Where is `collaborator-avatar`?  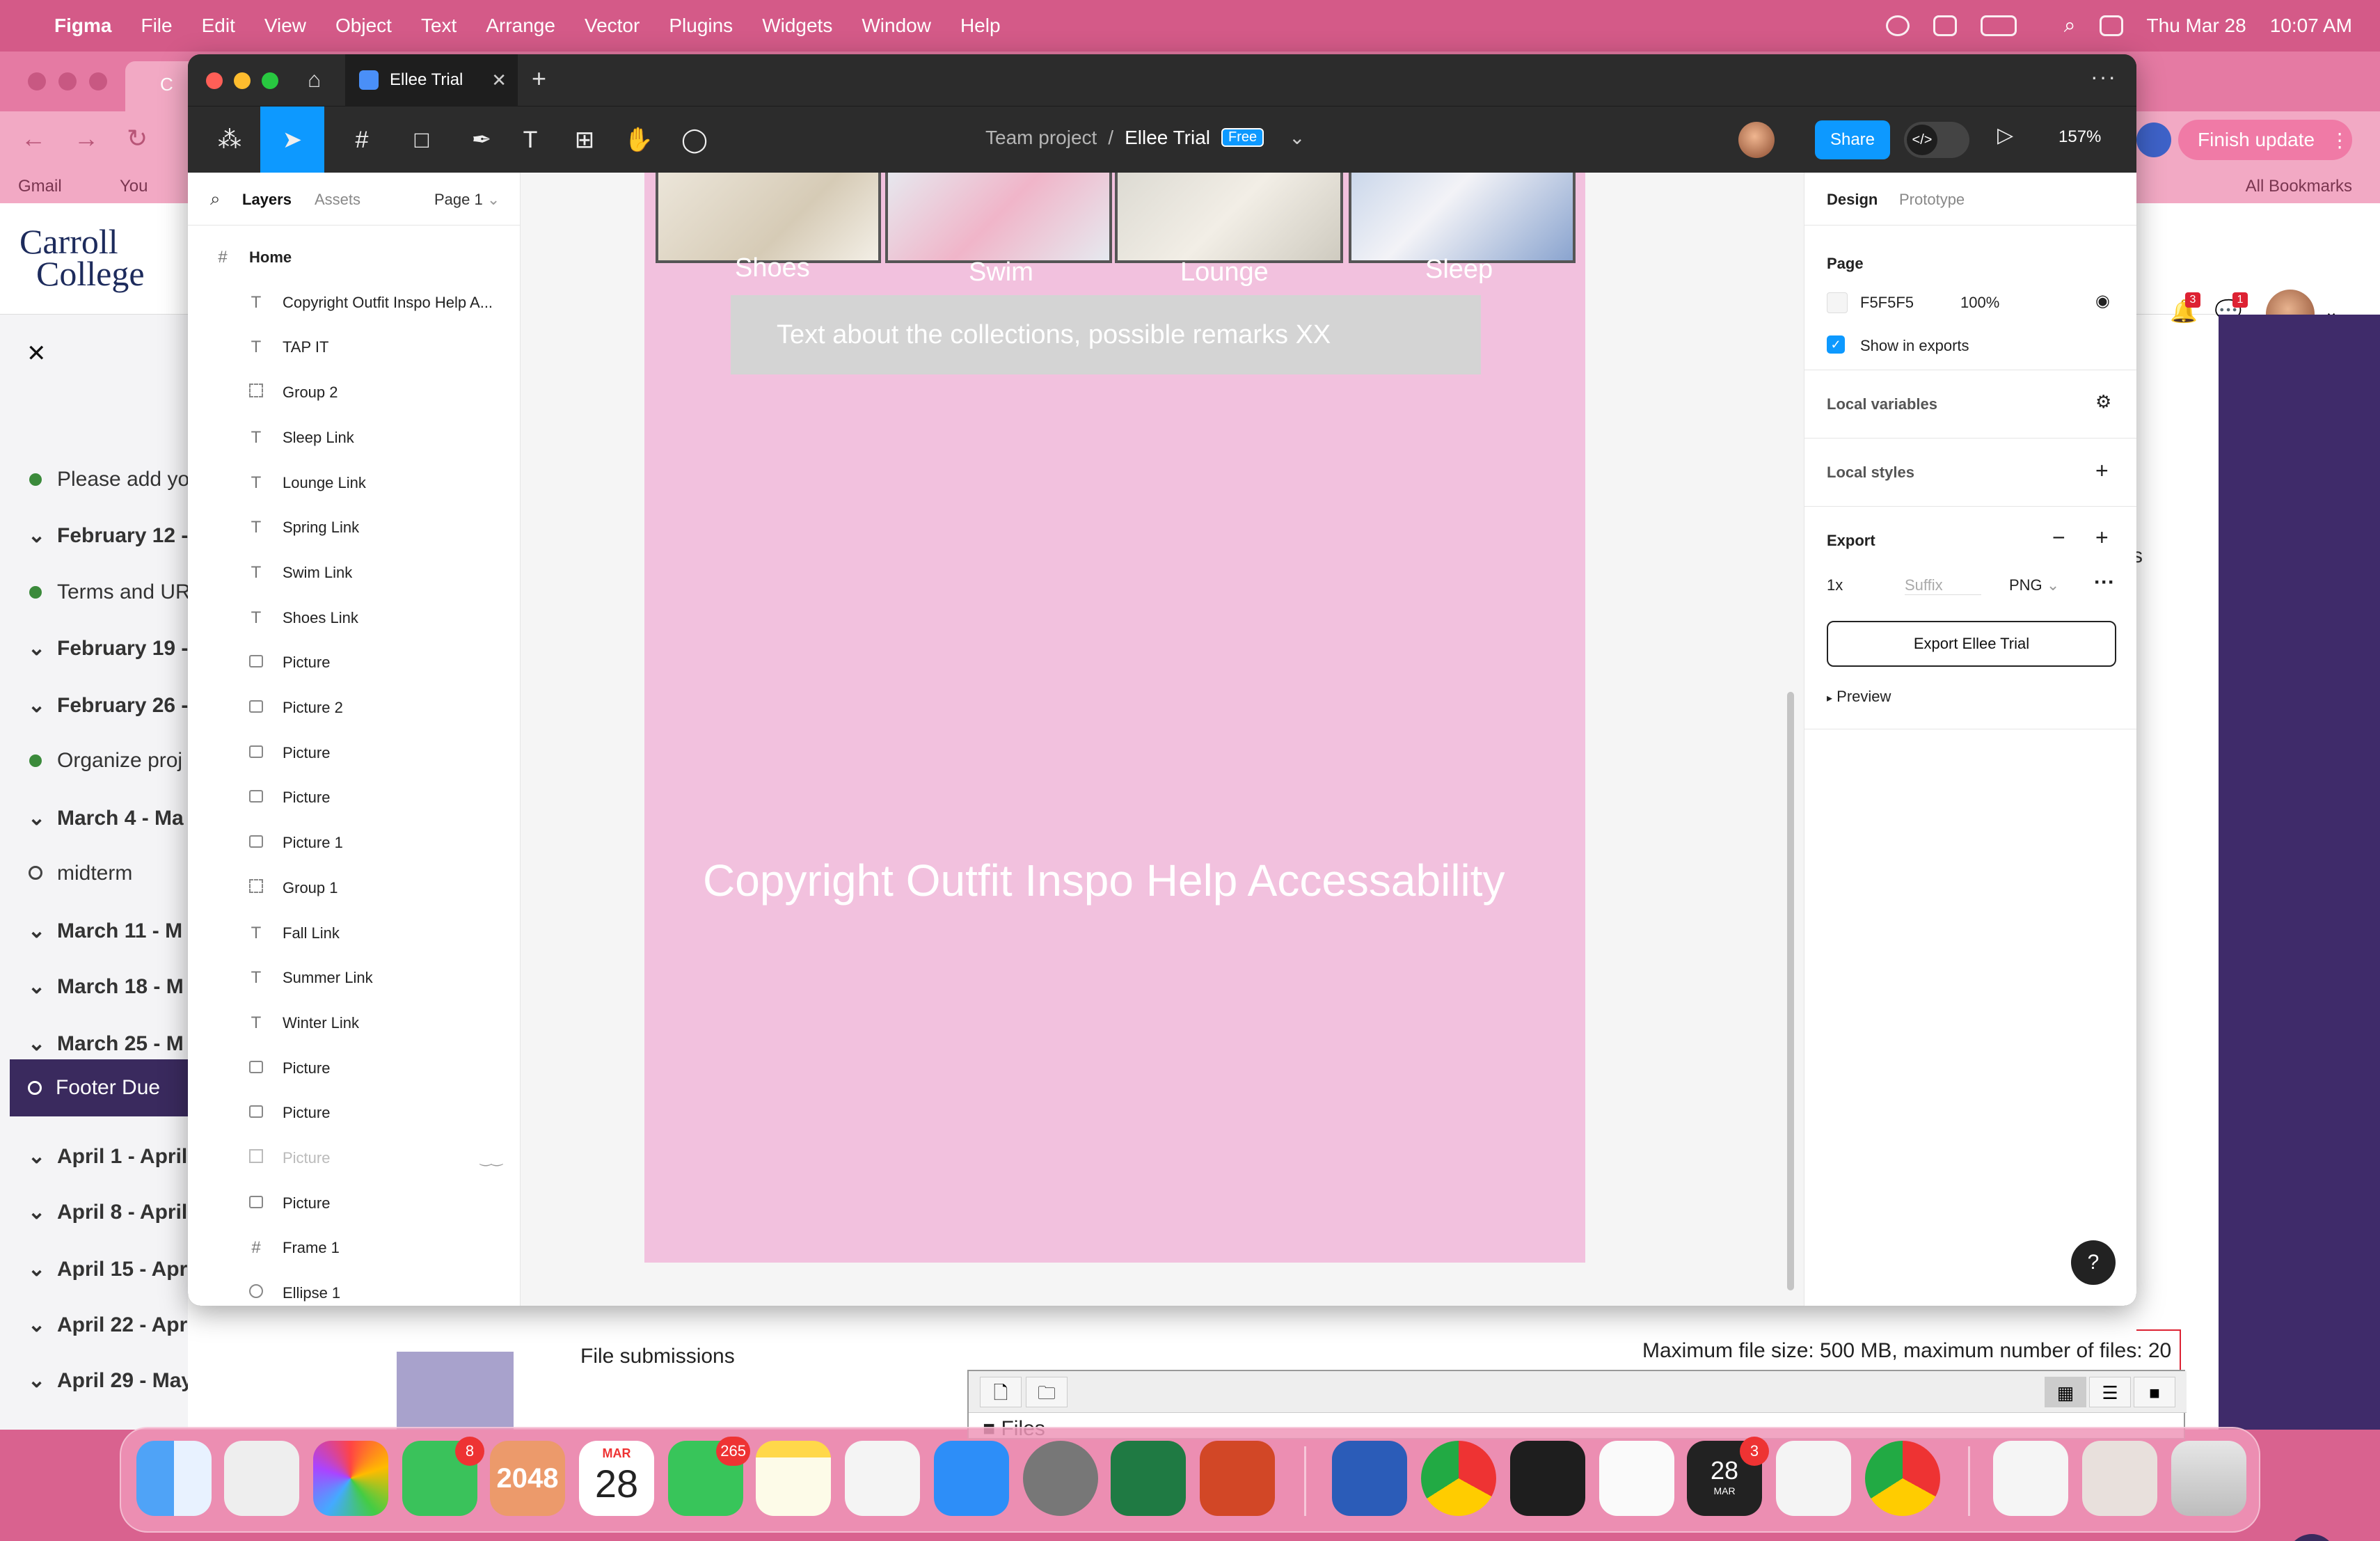
collaborator-avatar is located at coordinates (1756, 140).